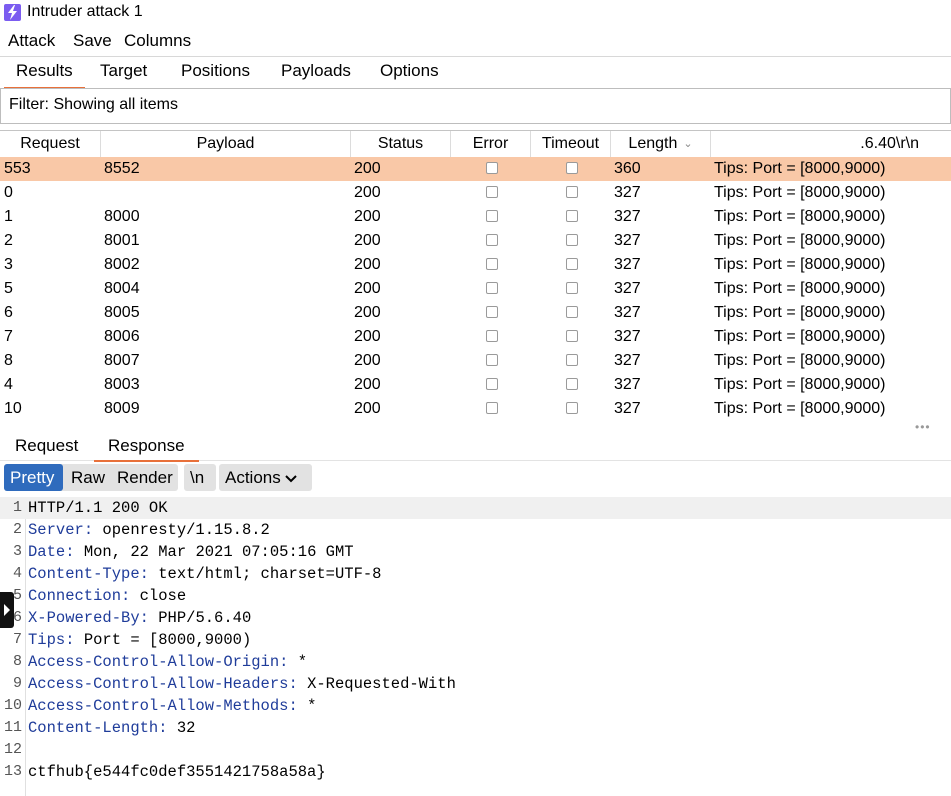  What do you see at coordinates (46, 446) in the screenshot?
I see `tab-request: Request` at bounding box center [46, 446].